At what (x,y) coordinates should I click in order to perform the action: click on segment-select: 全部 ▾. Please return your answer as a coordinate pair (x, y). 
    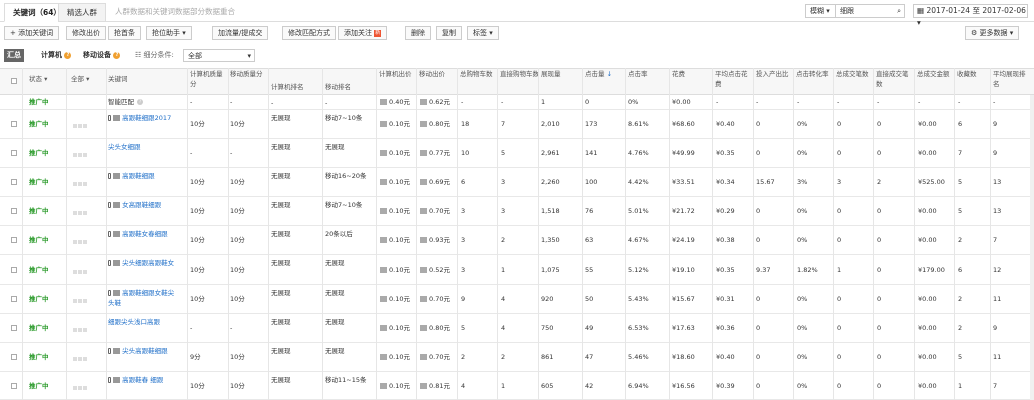
    Looking at the image, I should click on (219, 55).